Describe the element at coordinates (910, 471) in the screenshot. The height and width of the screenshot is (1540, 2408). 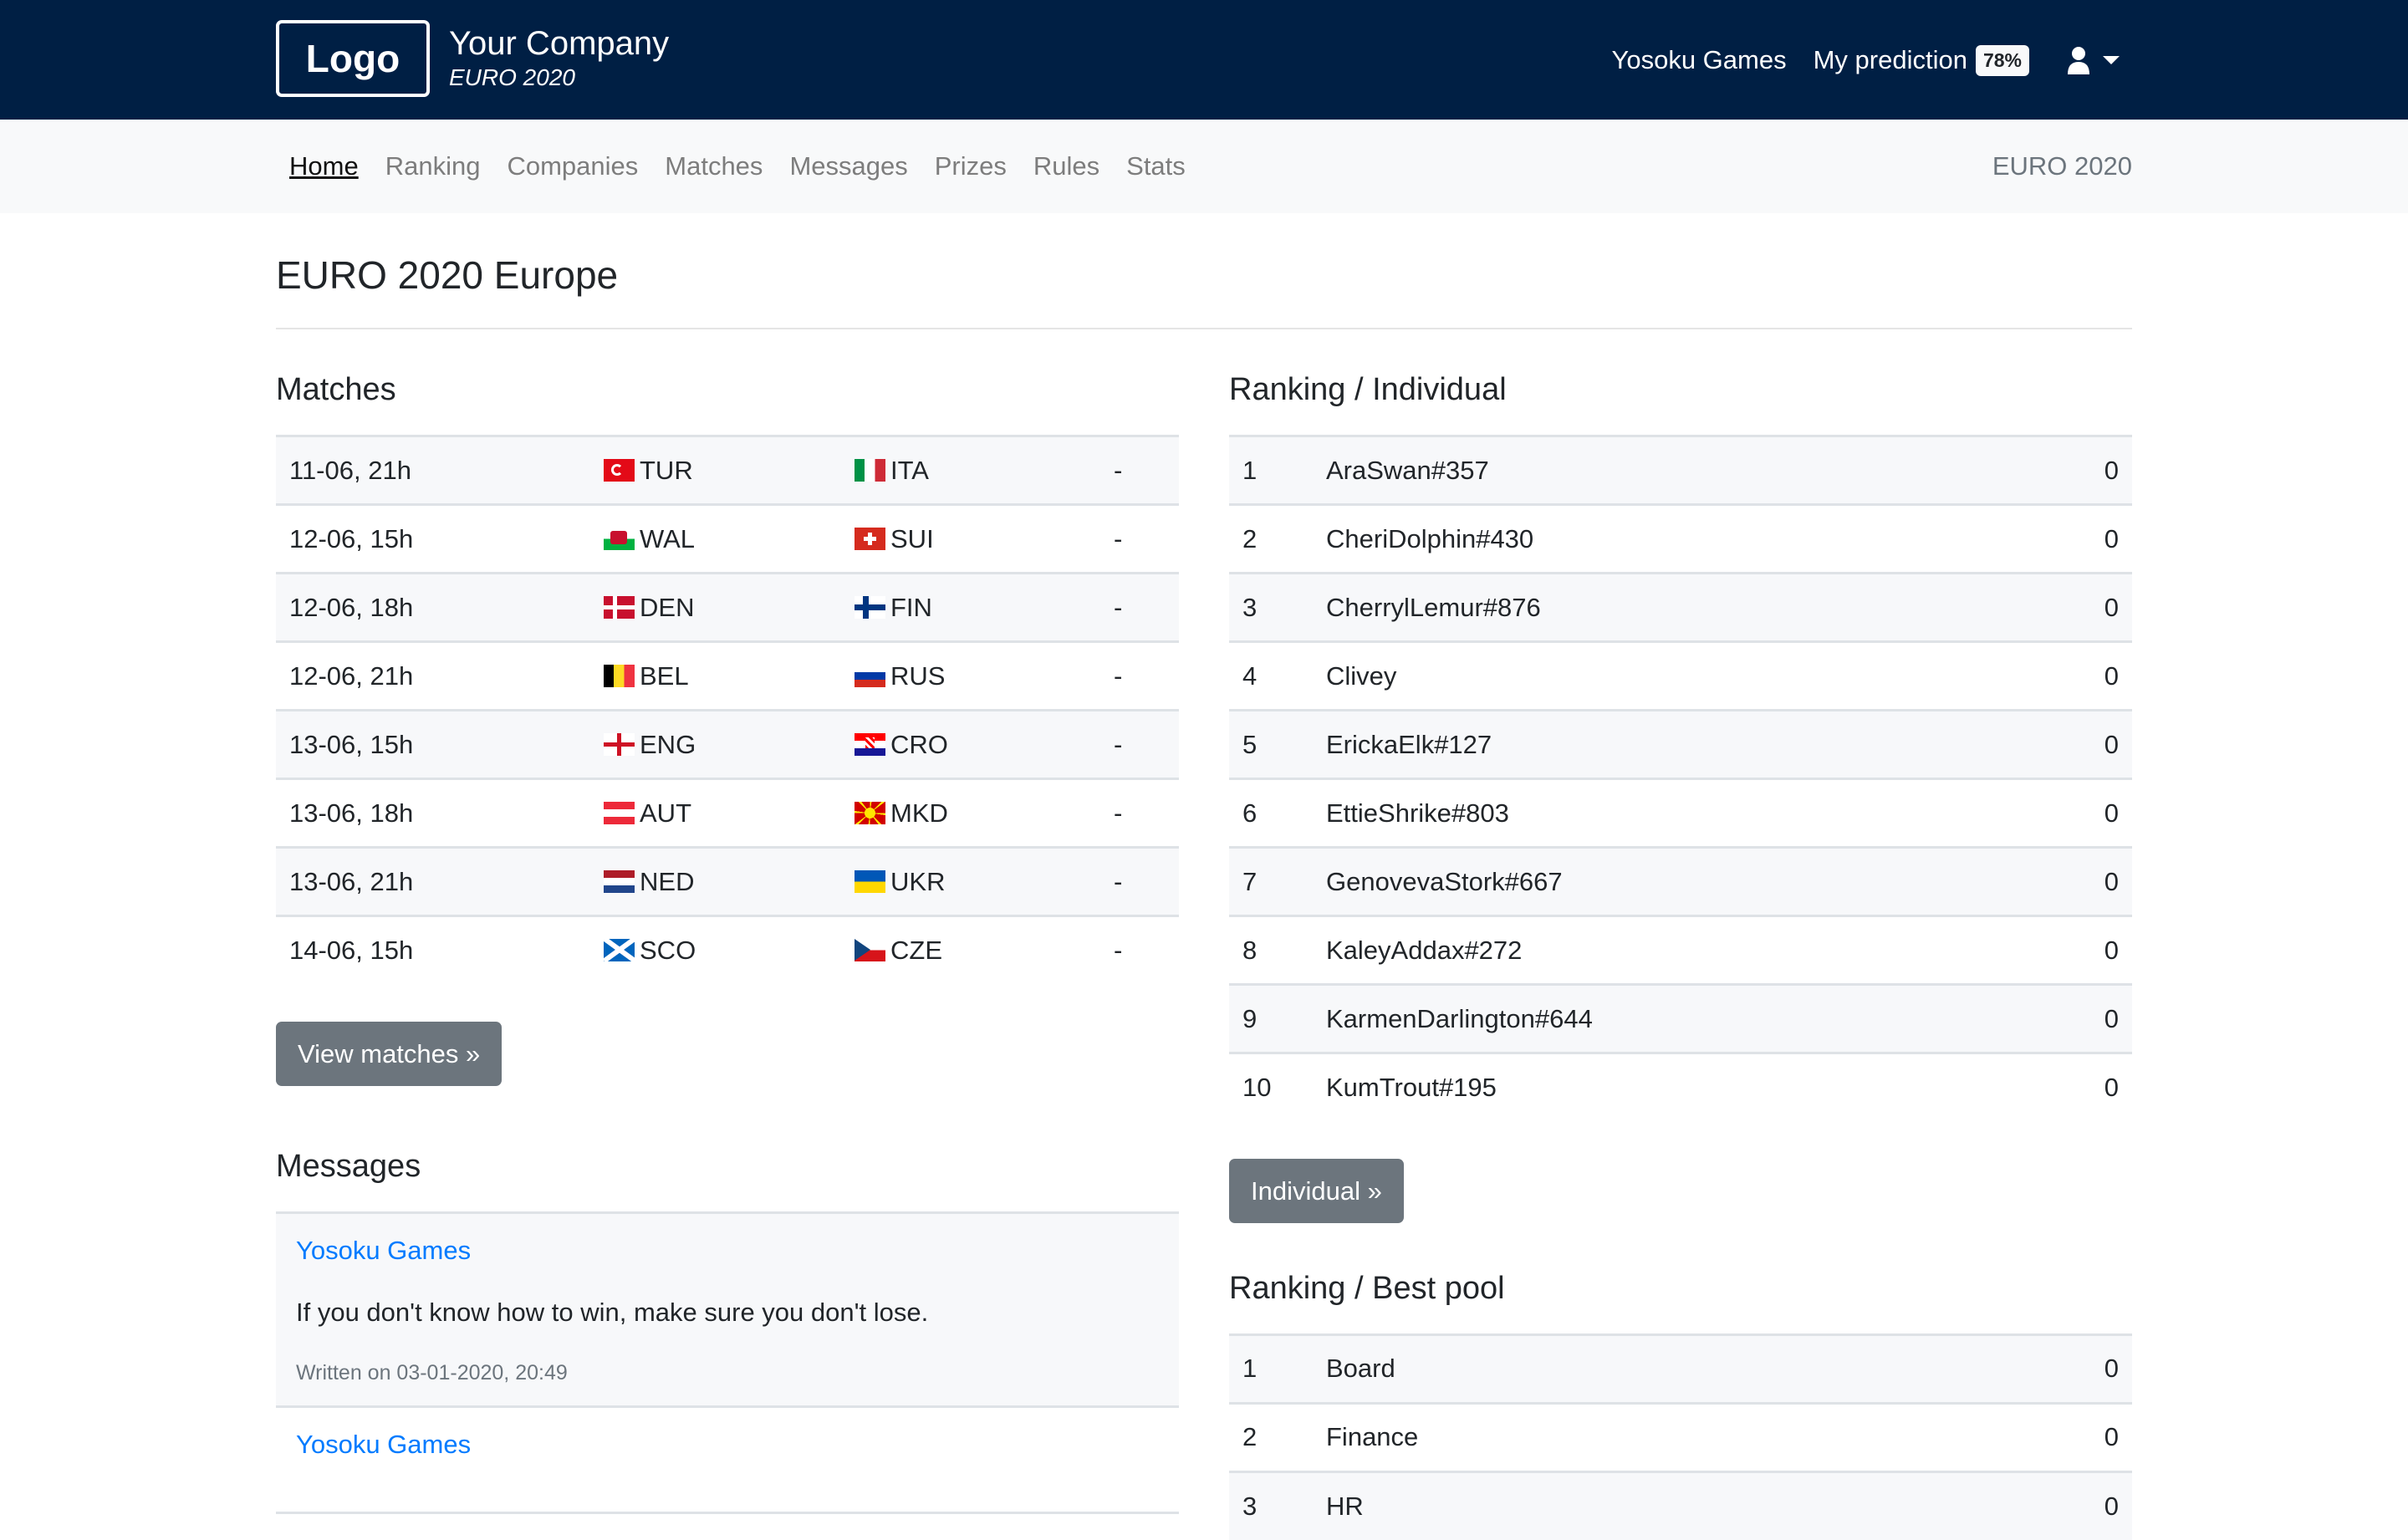
I see `away-team-code: ITA` at that location.